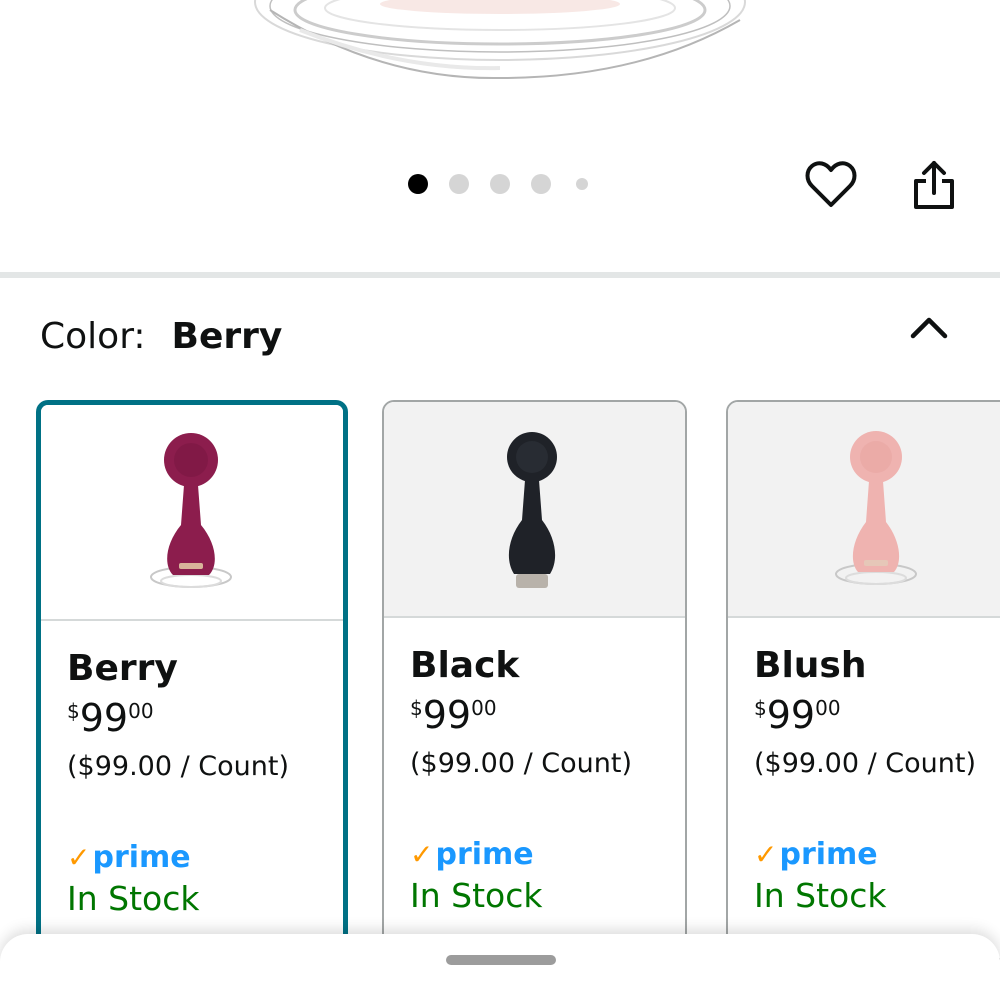  Describe the element at coordinates (500, 275) in the screenshot. I see `section-divider` at that location.